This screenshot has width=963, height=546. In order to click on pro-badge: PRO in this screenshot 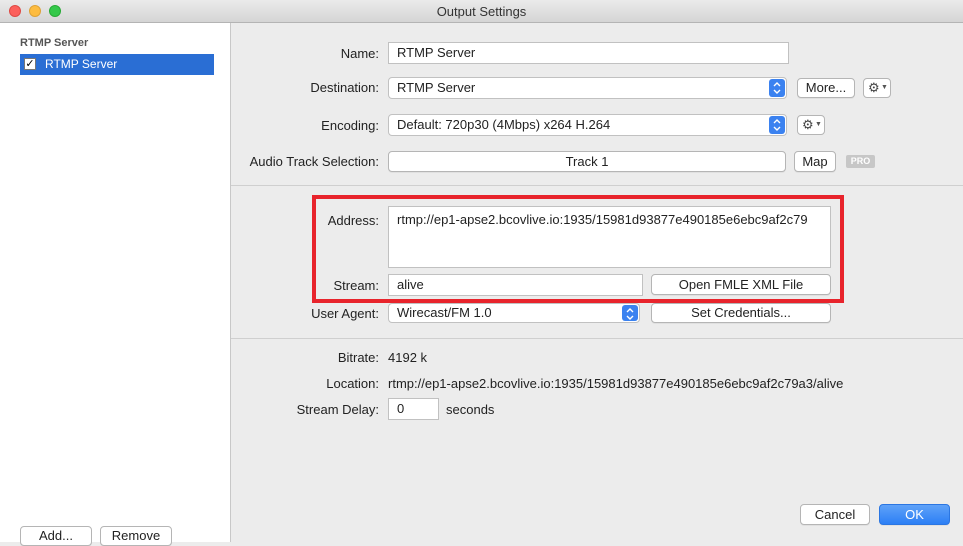, I will do `click(860, 161)`.